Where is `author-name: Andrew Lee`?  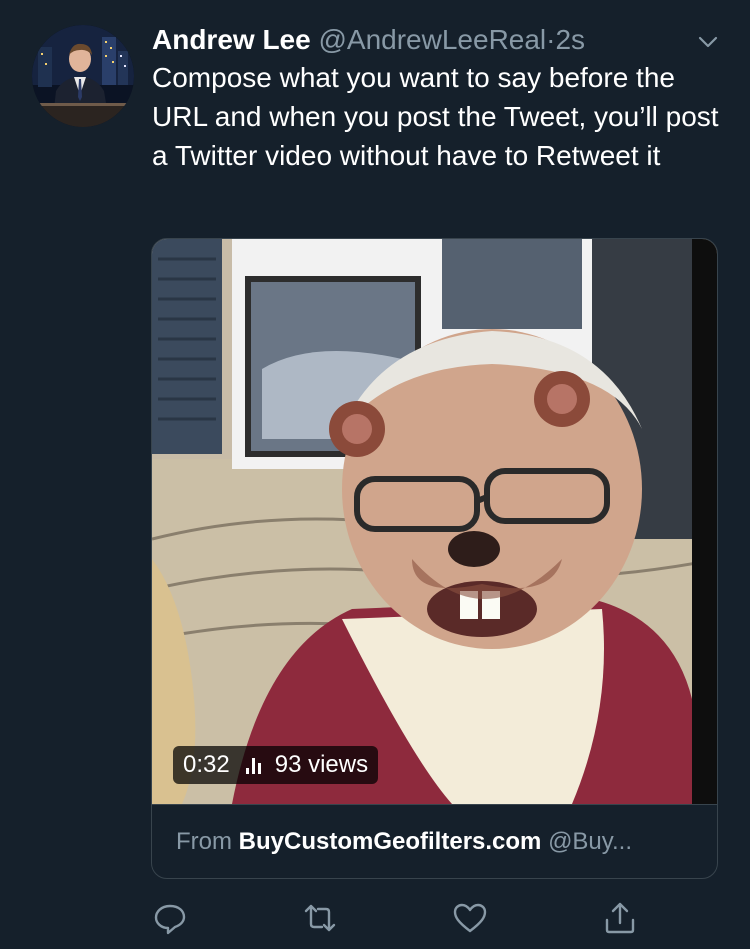 author-name: Andrew Lee is located at coordinates (231, 39).